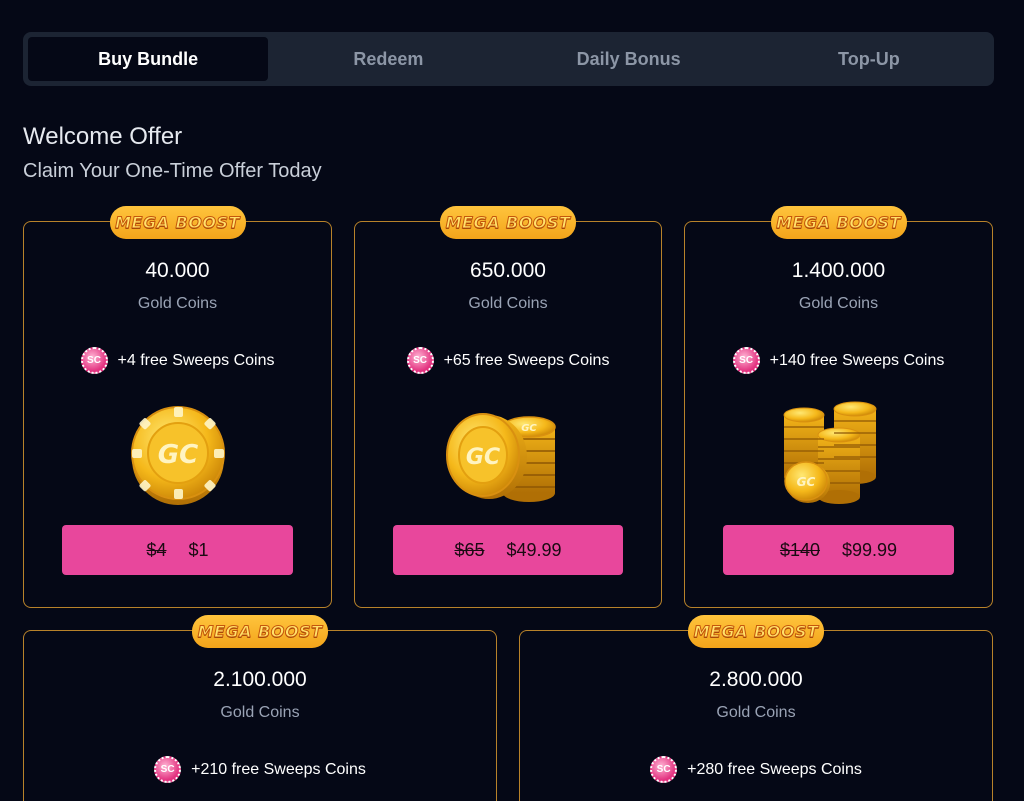  I want to click on sweeps-bonus: SC +65 free Sweeps Coins, so click(508, 360).